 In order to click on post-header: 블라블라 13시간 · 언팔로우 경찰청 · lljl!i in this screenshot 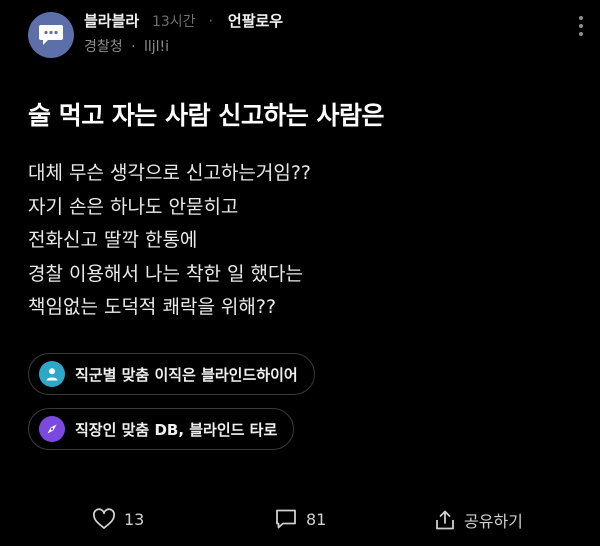, I will do `click(308, 35)`.